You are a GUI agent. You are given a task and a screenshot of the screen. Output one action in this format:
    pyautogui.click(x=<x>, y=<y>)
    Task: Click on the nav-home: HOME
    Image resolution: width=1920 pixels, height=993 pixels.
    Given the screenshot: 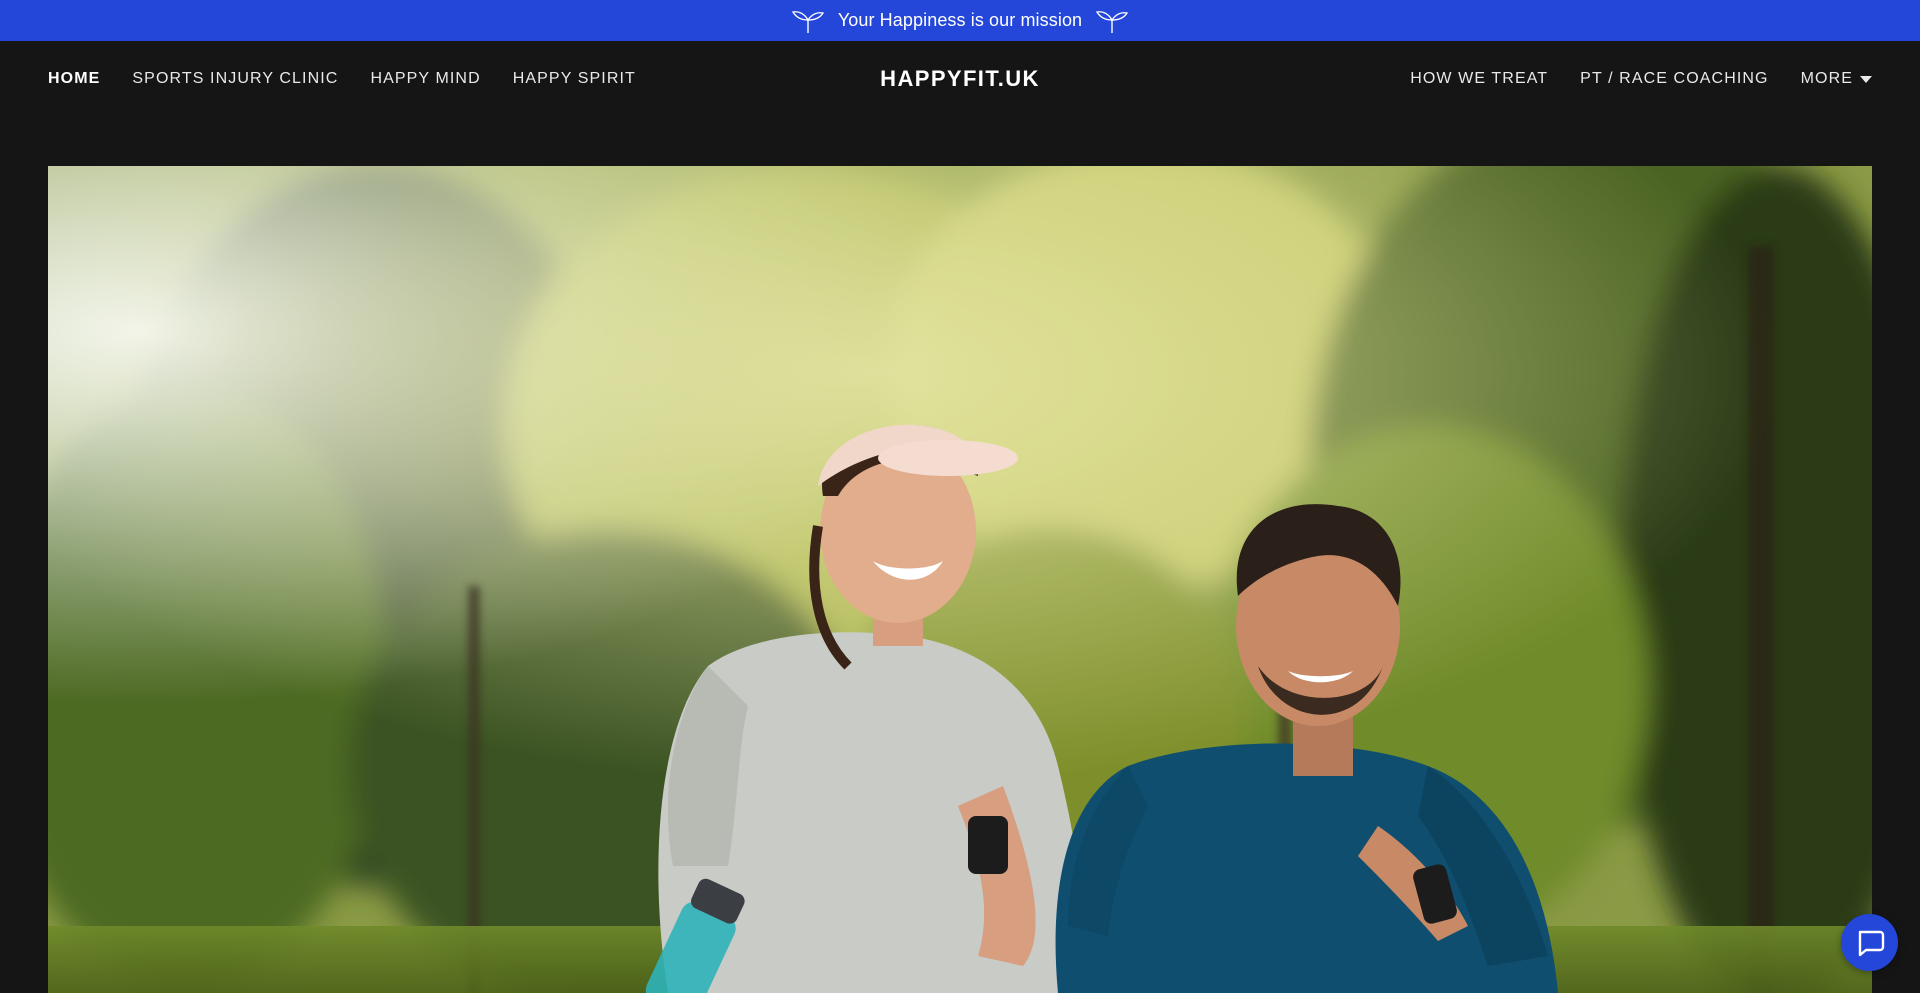 What is the action you would take?
    pyautogui.click(x=74, y=79)
    